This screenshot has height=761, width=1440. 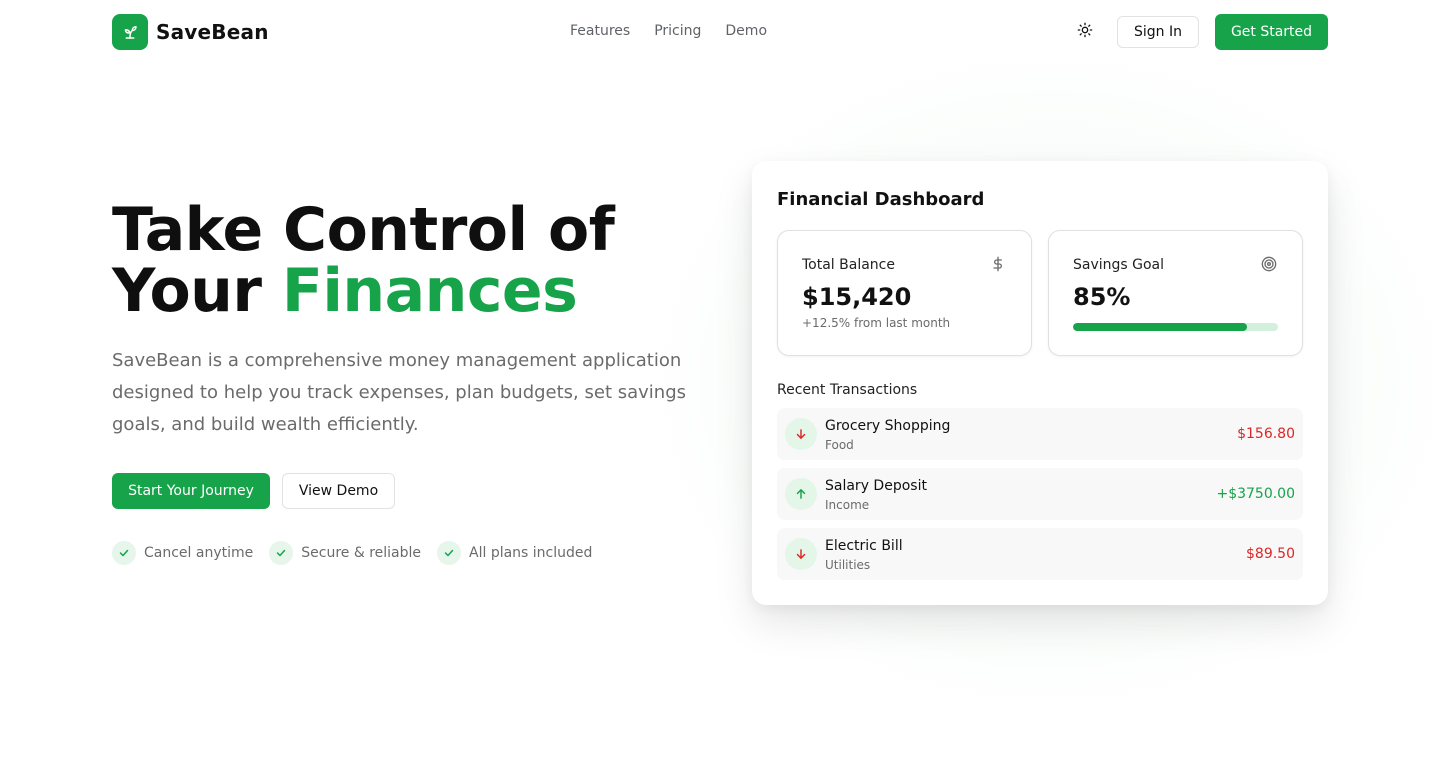 I want to click on transaction-row: Grocery Shopping Food $156.80, so click(x=1040, y=434).